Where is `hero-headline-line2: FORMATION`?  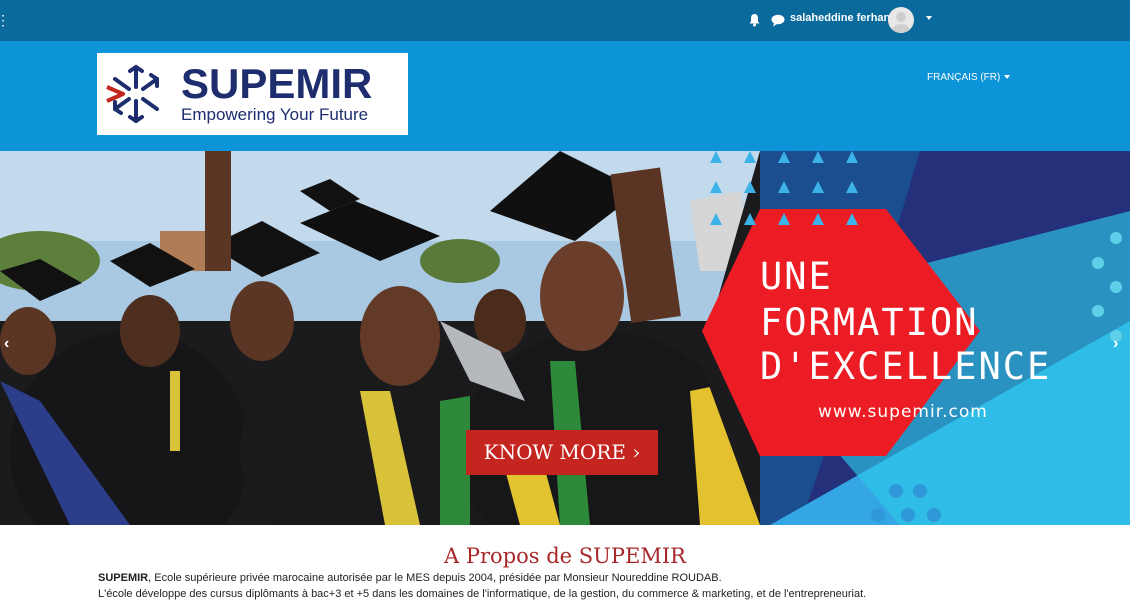
hero-headline-line2: FORMATION is located at coordinates (869, 322).